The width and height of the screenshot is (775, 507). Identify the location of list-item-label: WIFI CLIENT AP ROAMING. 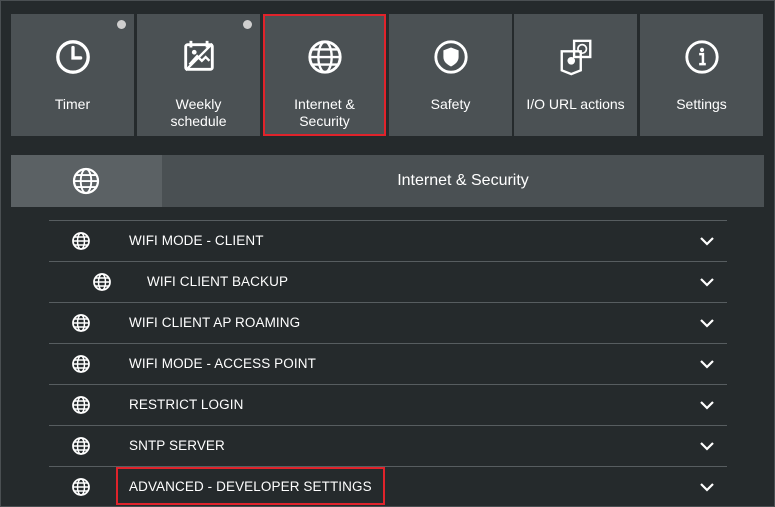
(215, 322).